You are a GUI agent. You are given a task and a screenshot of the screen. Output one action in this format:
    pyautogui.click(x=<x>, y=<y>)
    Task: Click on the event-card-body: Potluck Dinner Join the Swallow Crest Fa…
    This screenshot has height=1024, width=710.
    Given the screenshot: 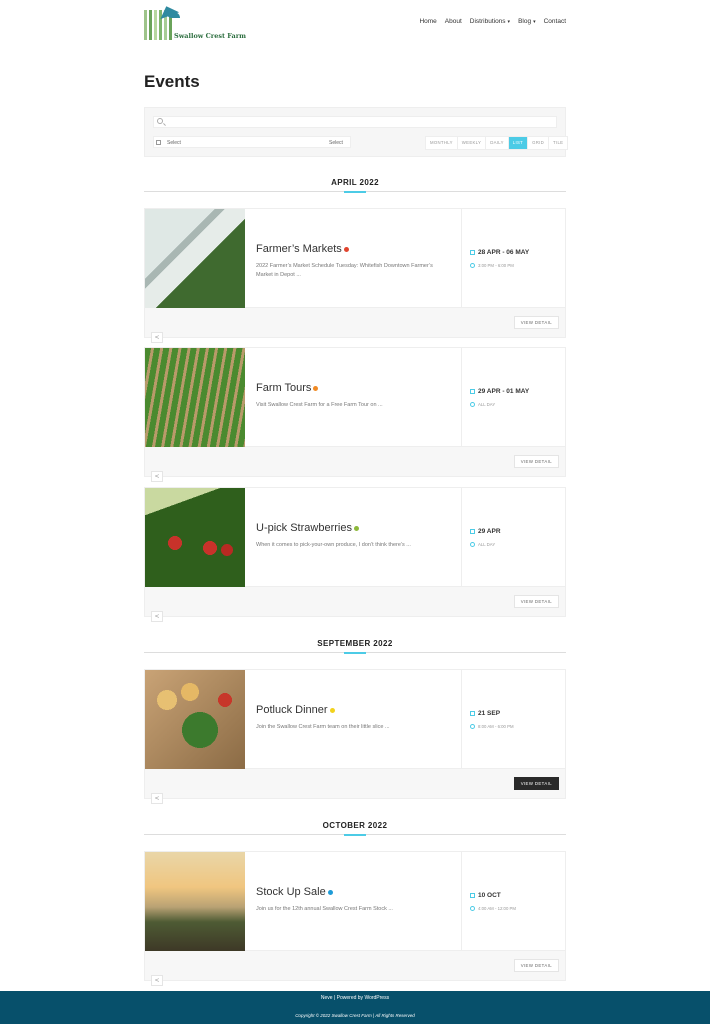 What is the action you would take?
    pyautogui.click(x=355, y=719)
    